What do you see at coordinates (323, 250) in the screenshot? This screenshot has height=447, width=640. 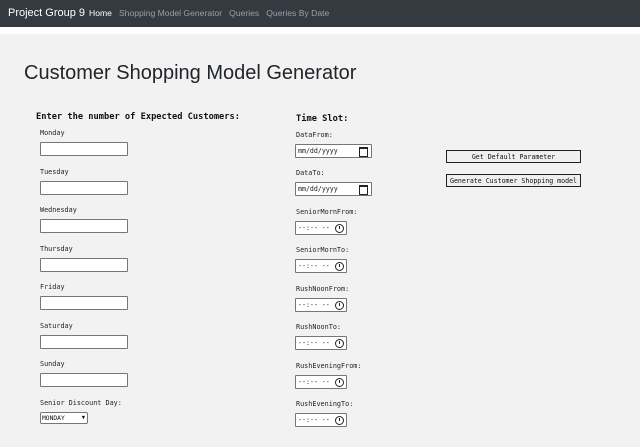 I see `senior-morn-to-label: SeniorMornTo:` at bounding box center [323, 250].